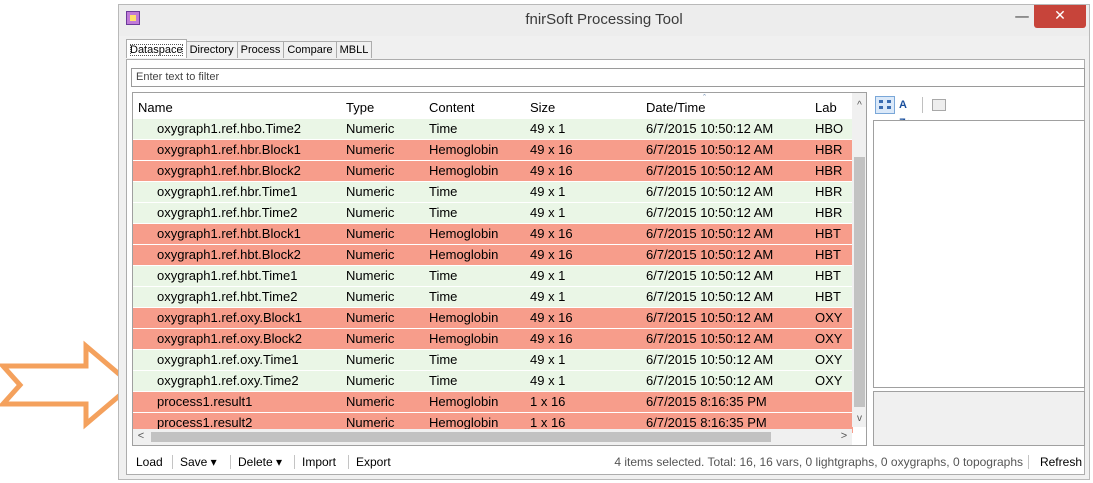 The width and height of the screenshot is (1093, 483). Describe the element at coordinates (1022, 16) in the screenshot. I see `minimize-button: —` at that location.